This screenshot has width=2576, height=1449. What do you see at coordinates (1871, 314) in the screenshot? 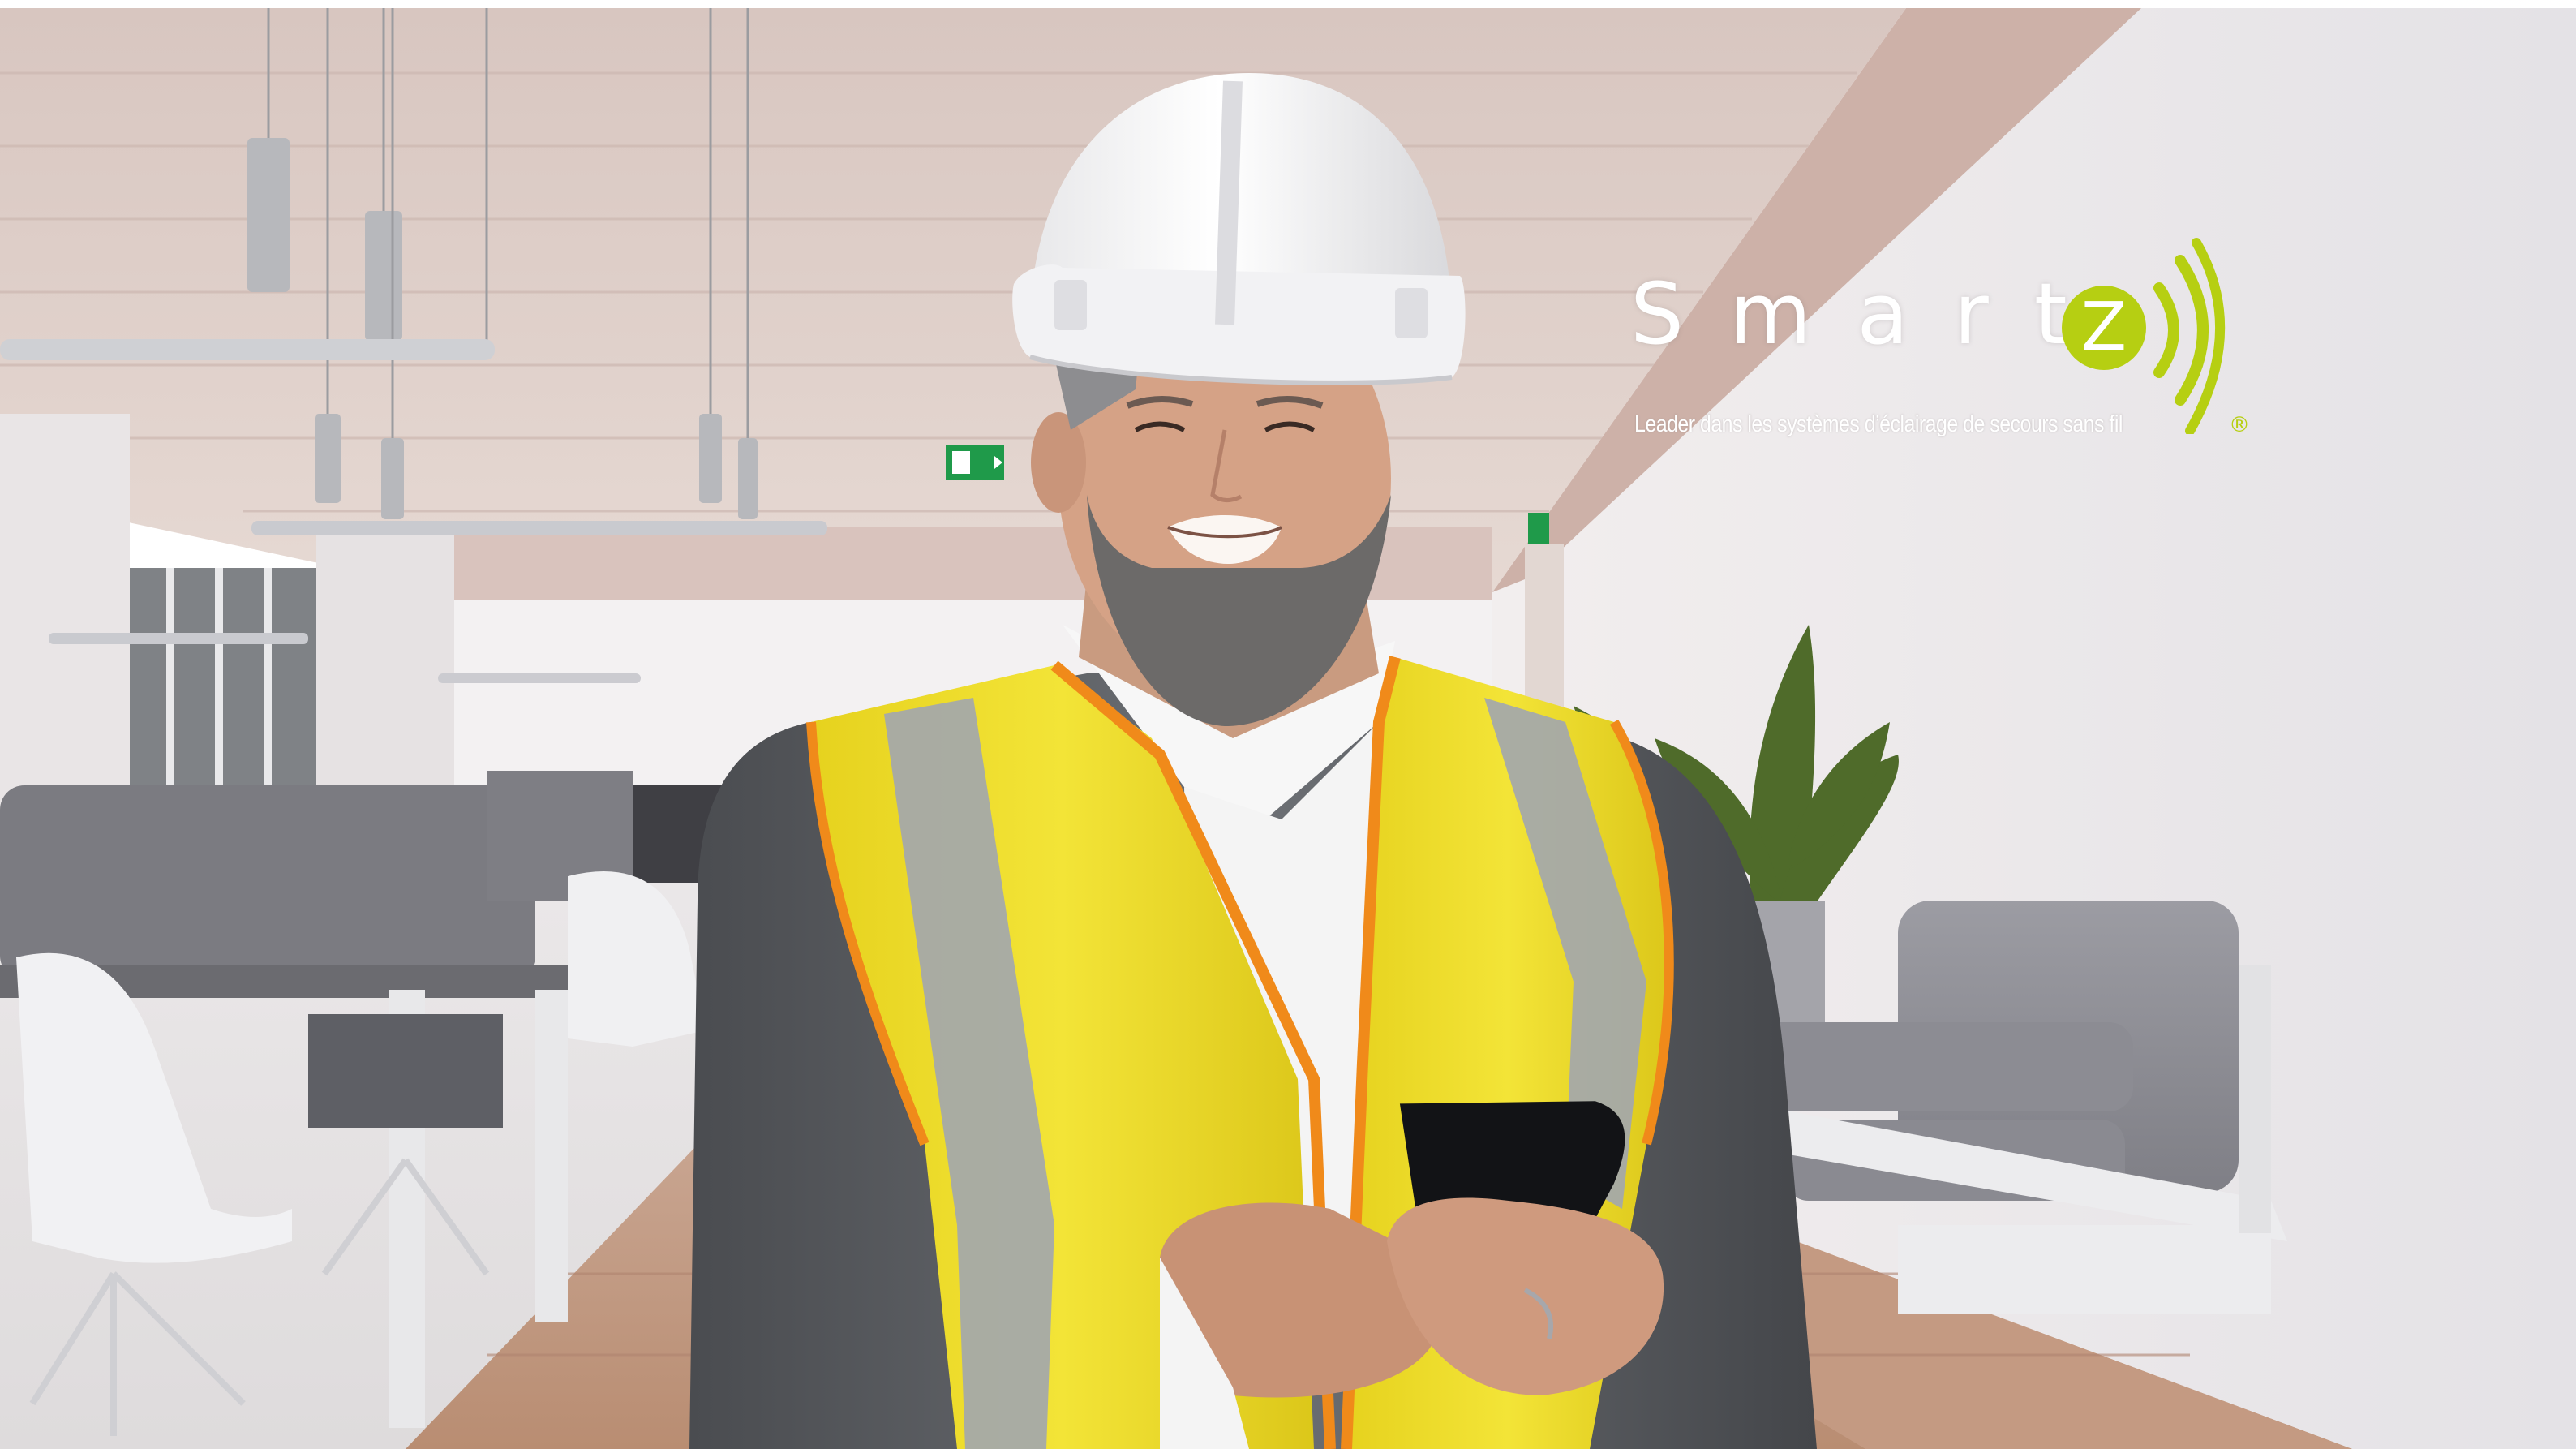
I see `brand-wordmark: Smart` at bounding box center [1871, 314].